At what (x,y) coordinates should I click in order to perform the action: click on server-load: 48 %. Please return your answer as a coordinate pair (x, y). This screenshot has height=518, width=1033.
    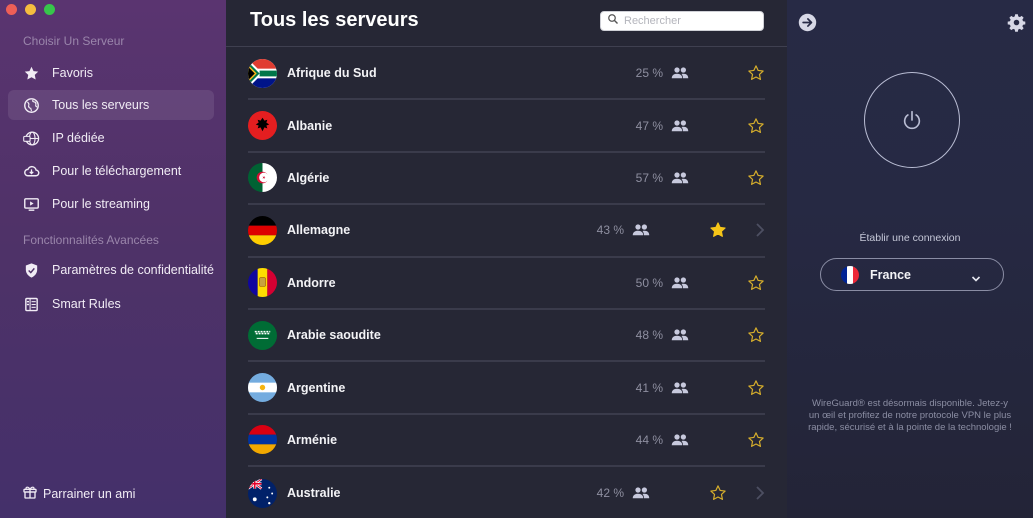
    Looking at the image, I should click on (662, 335).